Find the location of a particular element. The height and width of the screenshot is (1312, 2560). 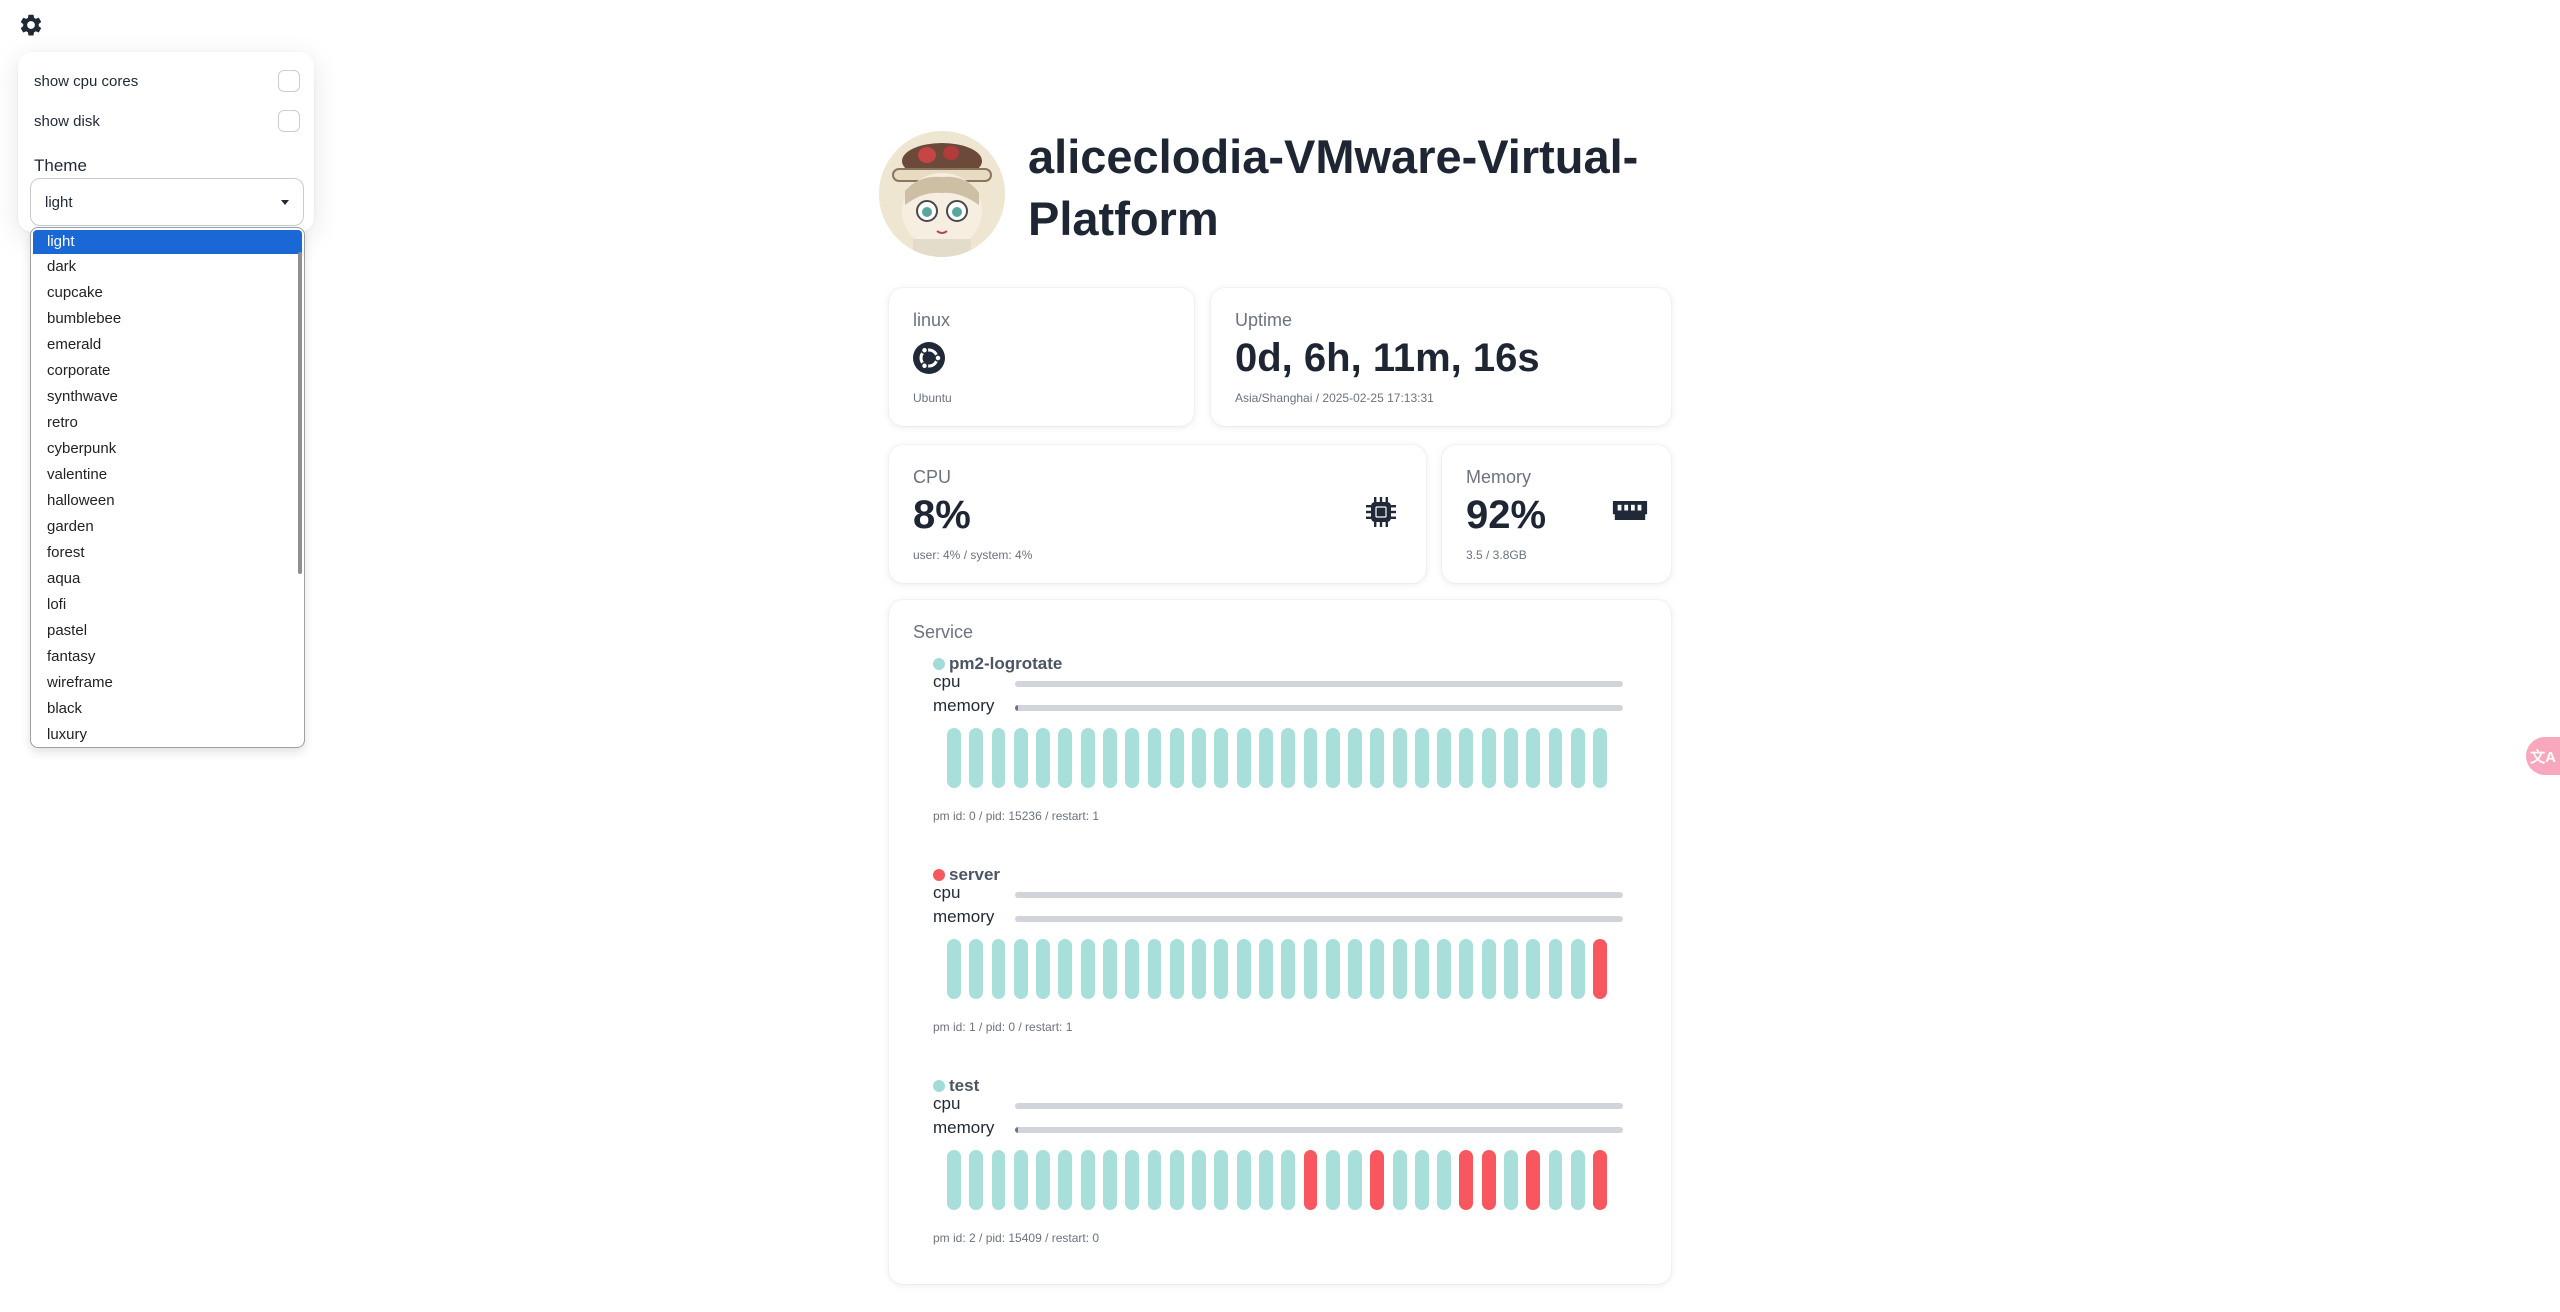

memory-card: Memory 92% 3.5 / 3.8GB is located at coordinates (1556, 514).